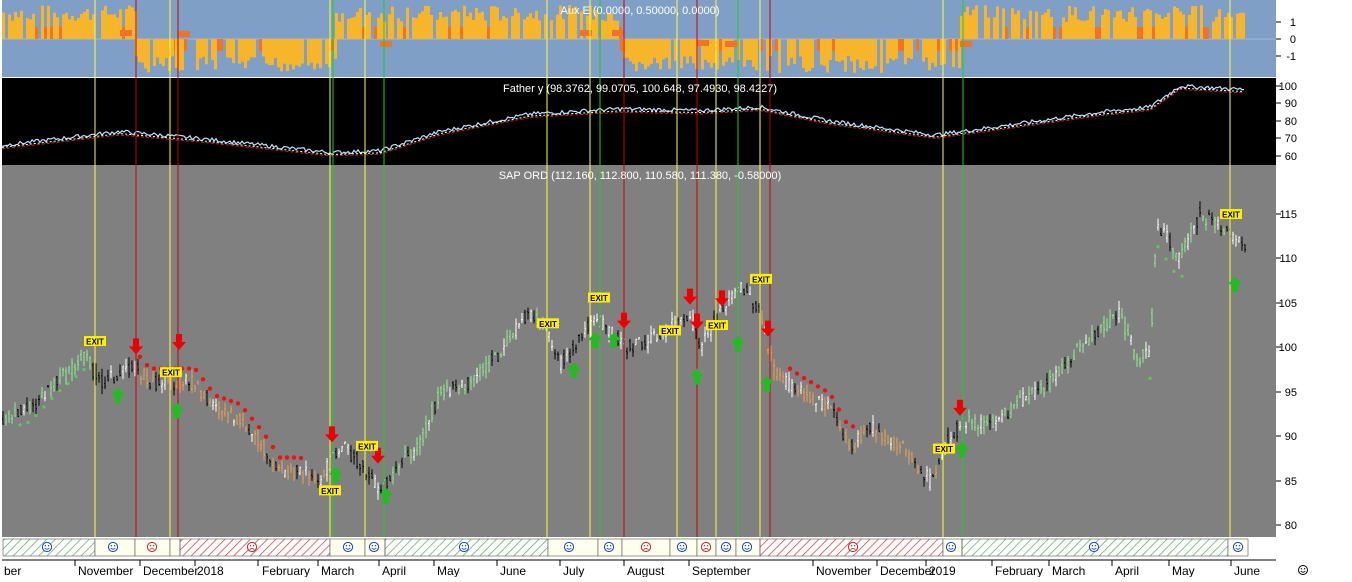 The width and height of the screenshot is (1352, 582). I want to click on month-label: February, so click(1019, 570).